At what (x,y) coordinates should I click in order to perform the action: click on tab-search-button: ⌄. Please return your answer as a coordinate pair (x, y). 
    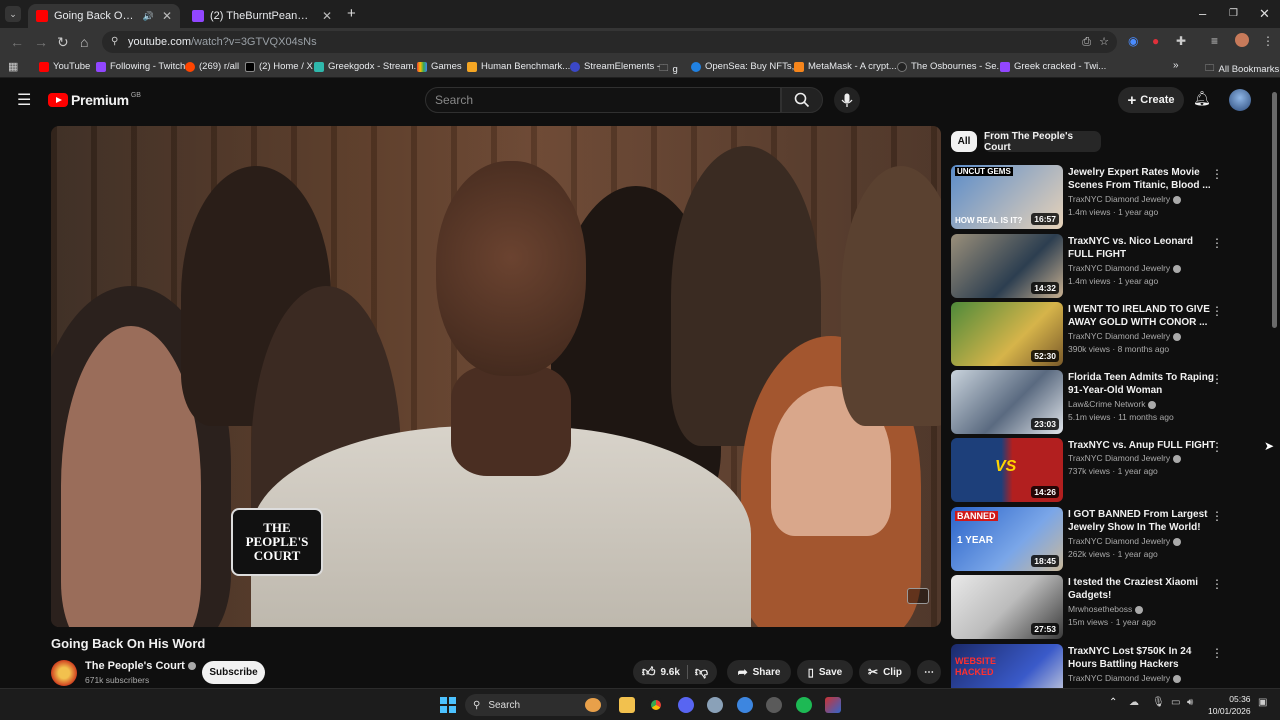
    Looking at the image, I should click on (13, 14).